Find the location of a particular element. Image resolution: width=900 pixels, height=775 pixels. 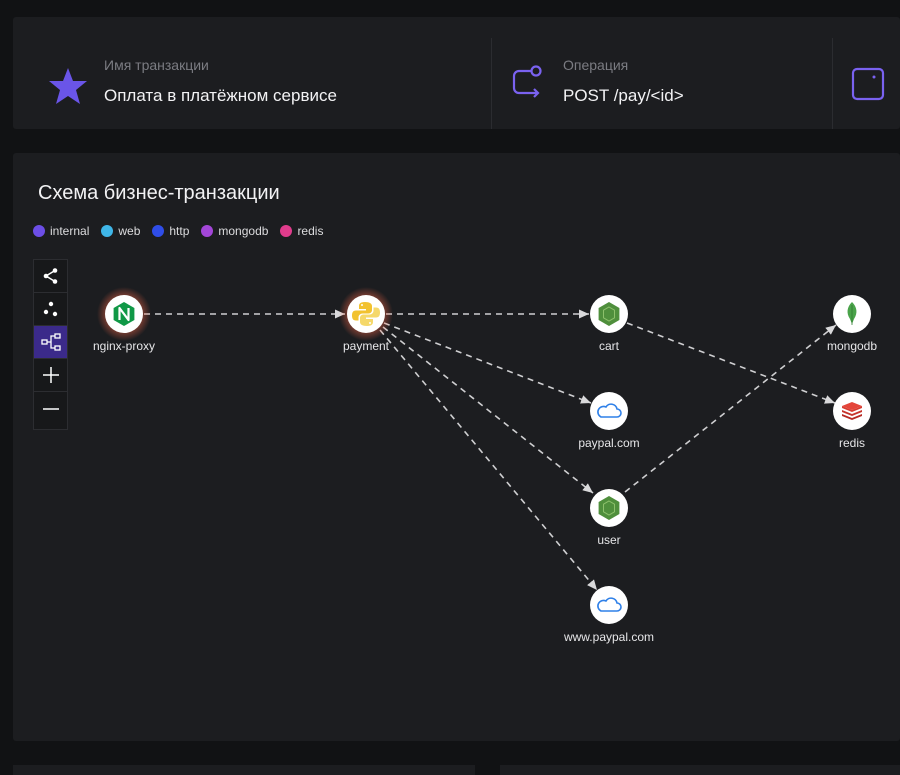

edge-cart-redis is located at coordinates (731, 363).